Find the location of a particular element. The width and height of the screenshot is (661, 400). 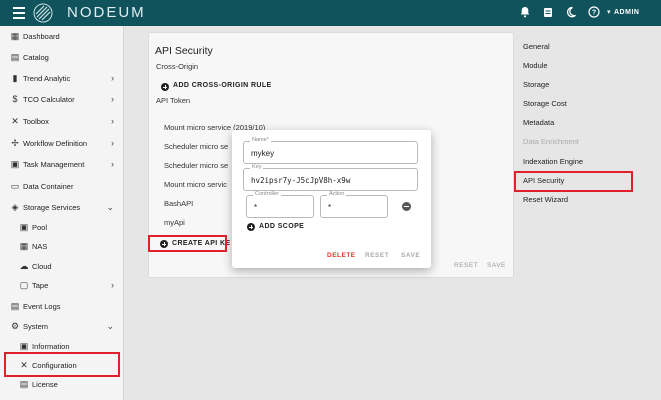

settings-menu-data-enrichment: Data Enrichment is located at coordinates (551, 141).